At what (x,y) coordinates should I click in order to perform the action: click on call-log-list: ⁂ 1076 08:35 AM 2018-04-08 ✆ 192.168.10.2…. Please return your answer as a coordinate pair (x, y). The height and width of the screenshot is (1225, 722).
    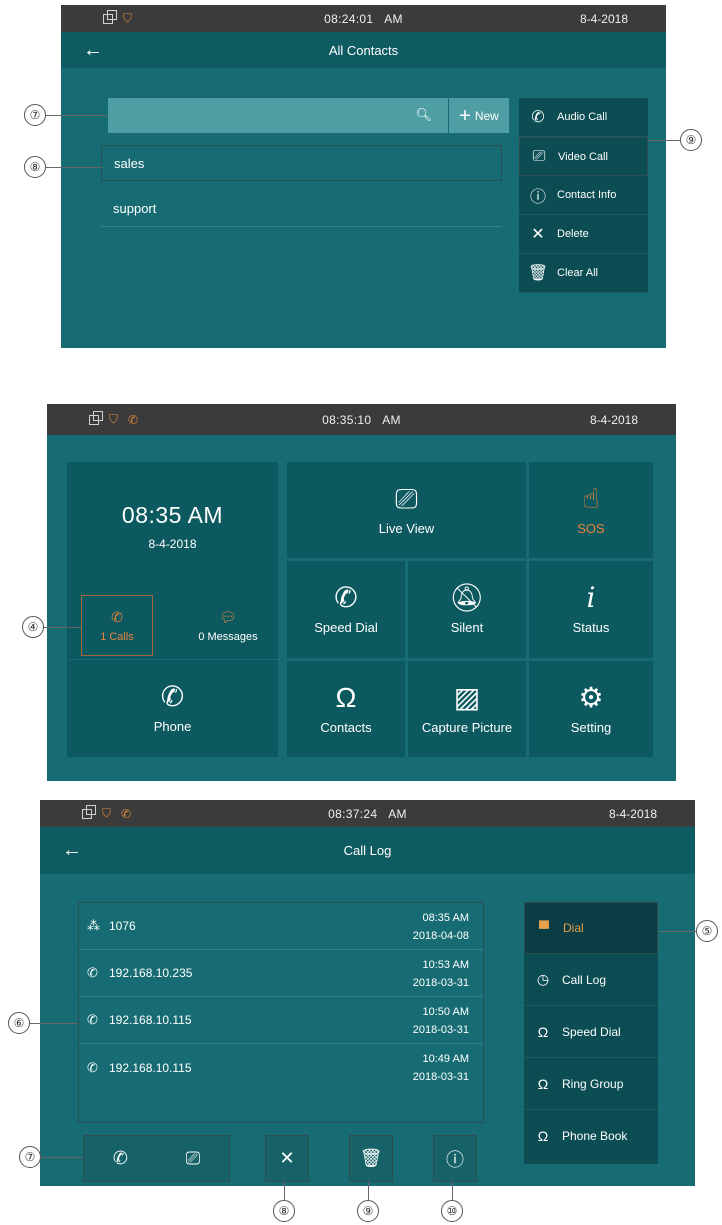
    Looking at the image, I should click on (281, 1012).